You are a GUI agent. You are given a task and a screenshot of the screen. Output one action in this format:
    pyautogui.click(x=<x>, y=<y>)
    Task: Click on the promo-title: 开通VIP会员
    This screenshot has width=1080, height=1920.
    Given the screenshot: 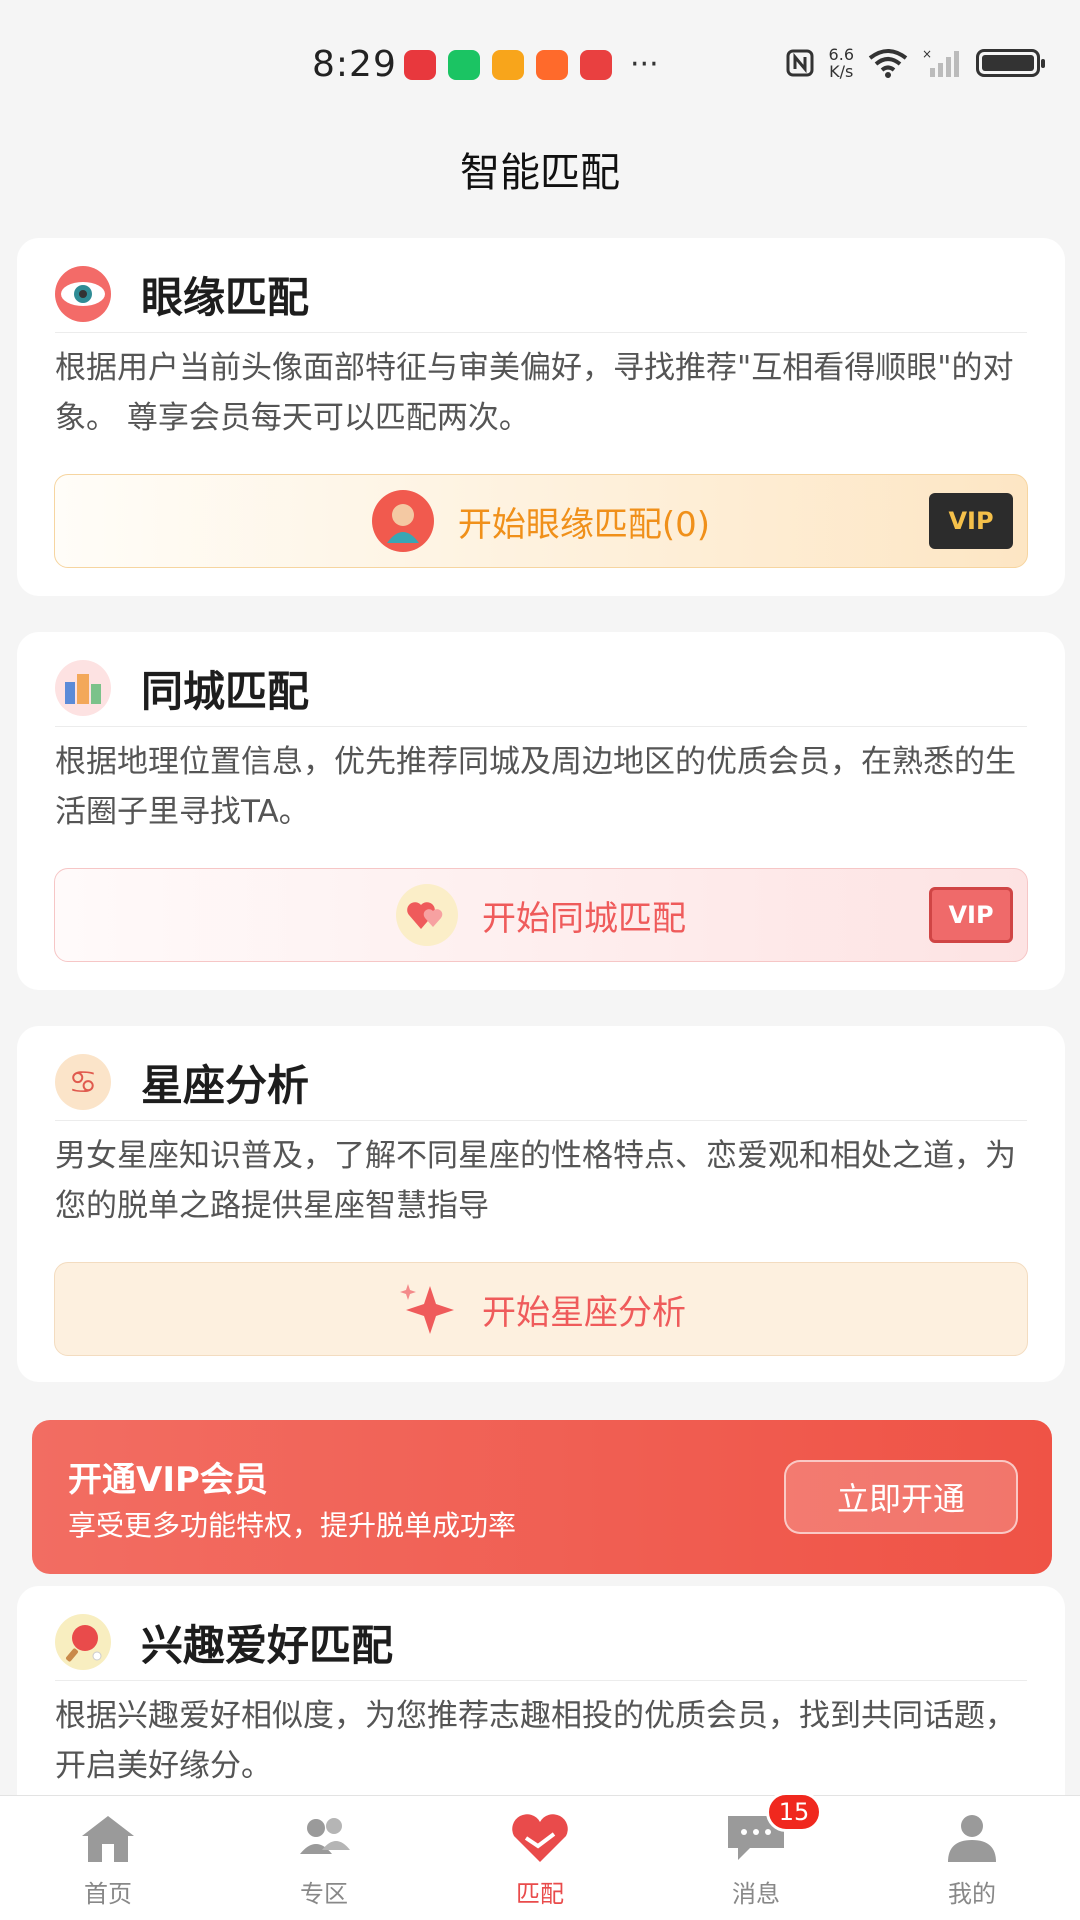 What is the action you would take?
    pyautogui.click(x=168, y=1480)
    